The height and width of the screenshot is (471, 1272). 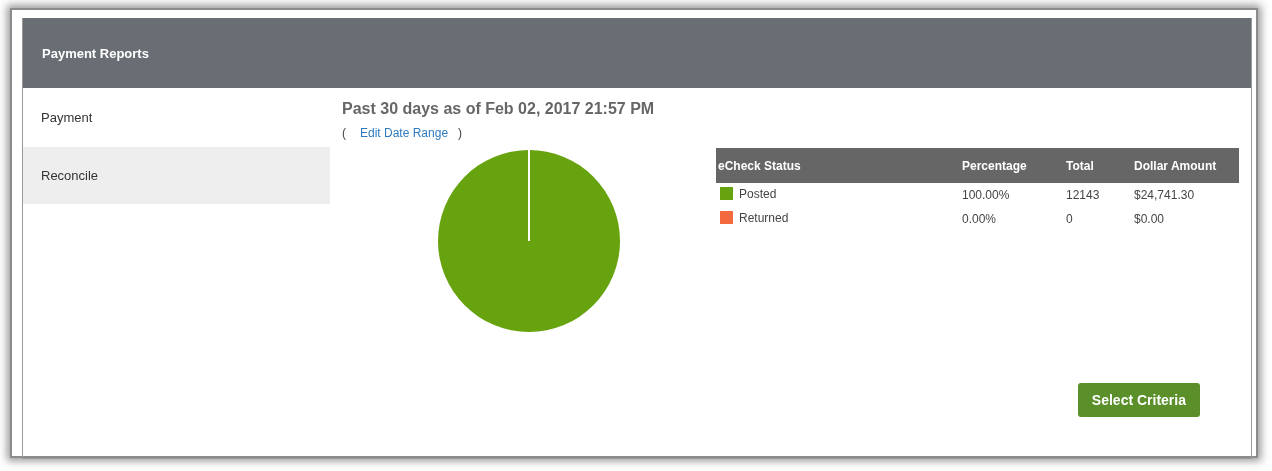 I want to click on table-cell: $0.00, so click(x=1149, y=219).